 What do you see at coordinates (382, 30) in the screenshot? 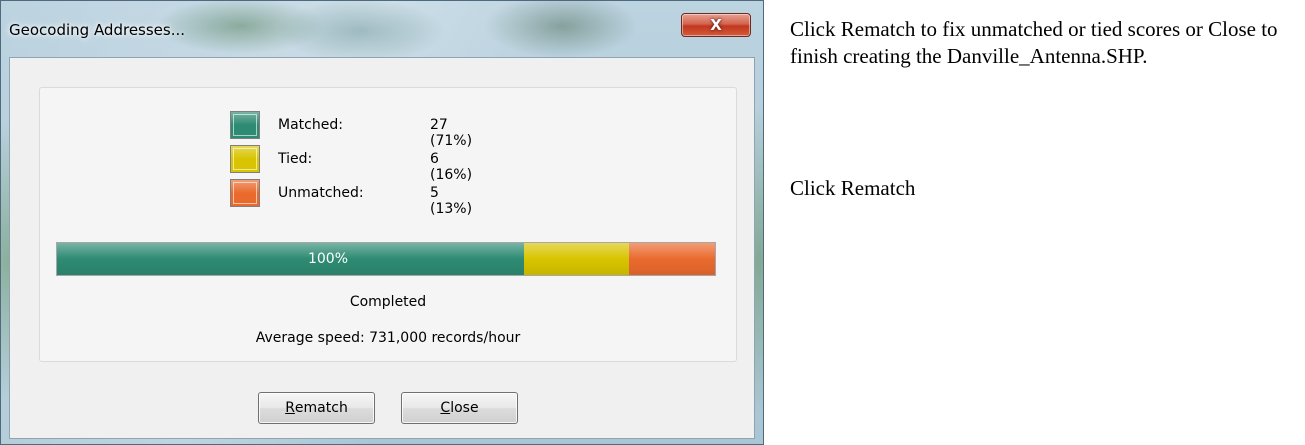
I see `title-bar: Geocoding Addresses... X` at bounding box center [382, 30].